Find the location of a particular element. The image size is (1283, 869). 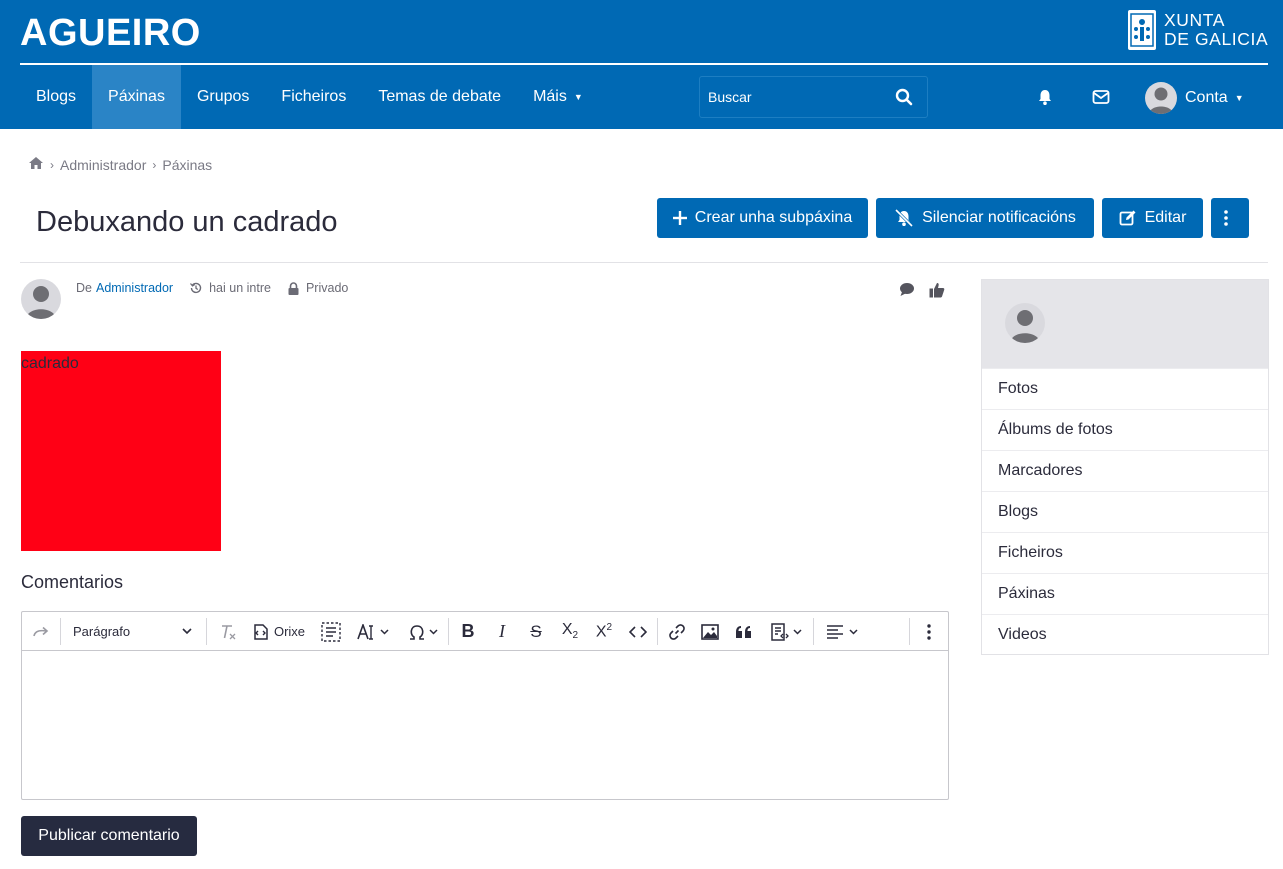

xunta-logo: XUNTA DE GALICIA is located at coordinates (1198, 30).